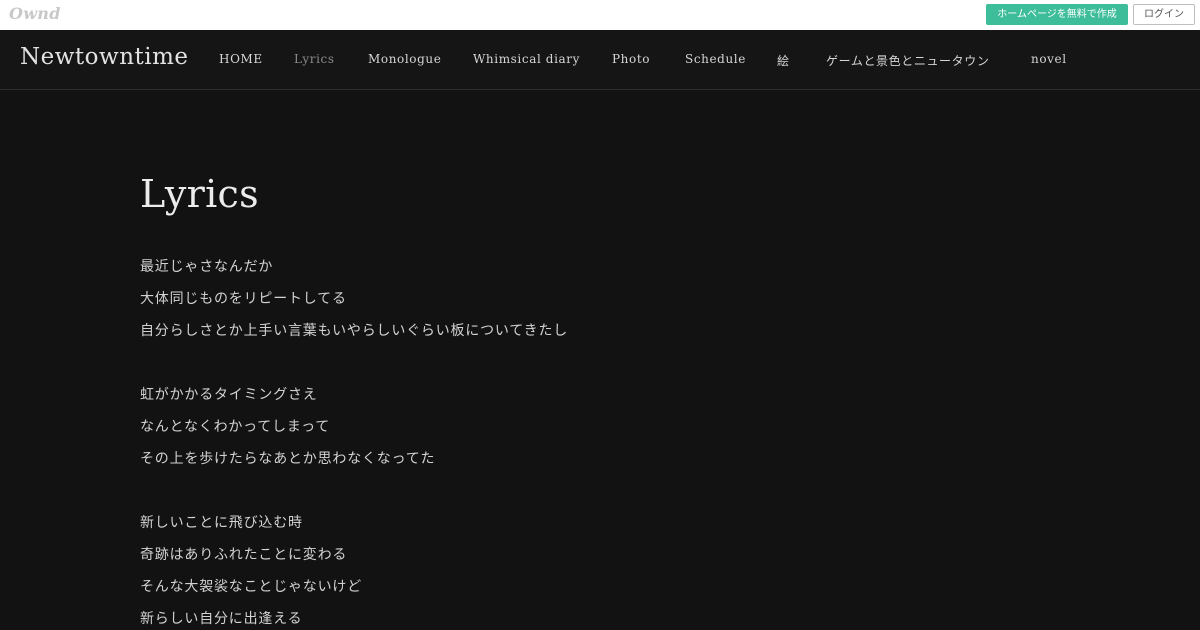  Describe the element at coordinates (1057, 14) in the screenshot. I see `create-homepage-button: ホームページを無料で作成` at that location.